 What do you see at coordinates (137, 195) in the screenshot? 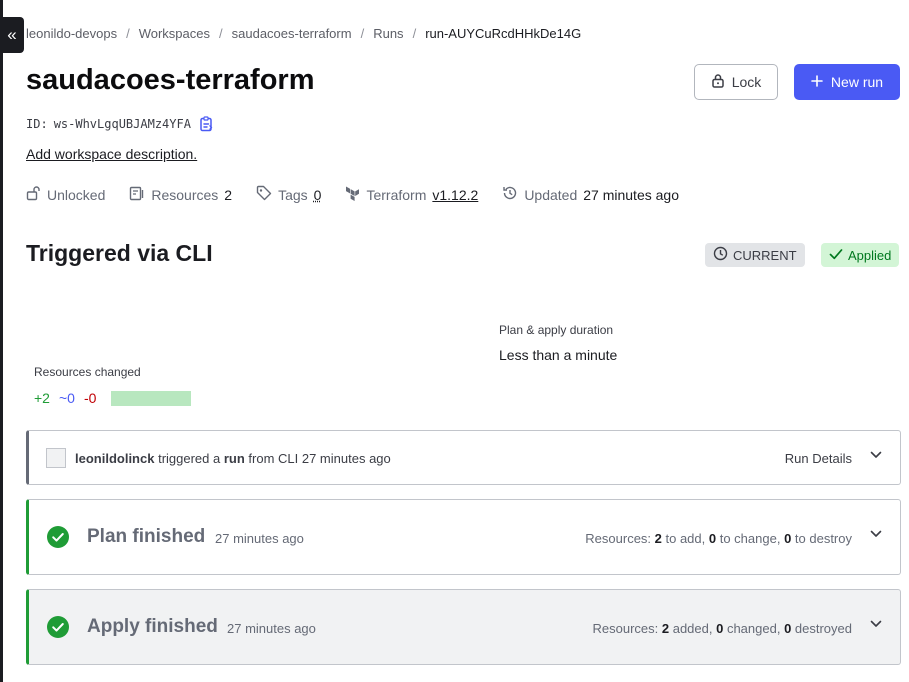
I see `resources-icon` at bounding box center [137, 195].